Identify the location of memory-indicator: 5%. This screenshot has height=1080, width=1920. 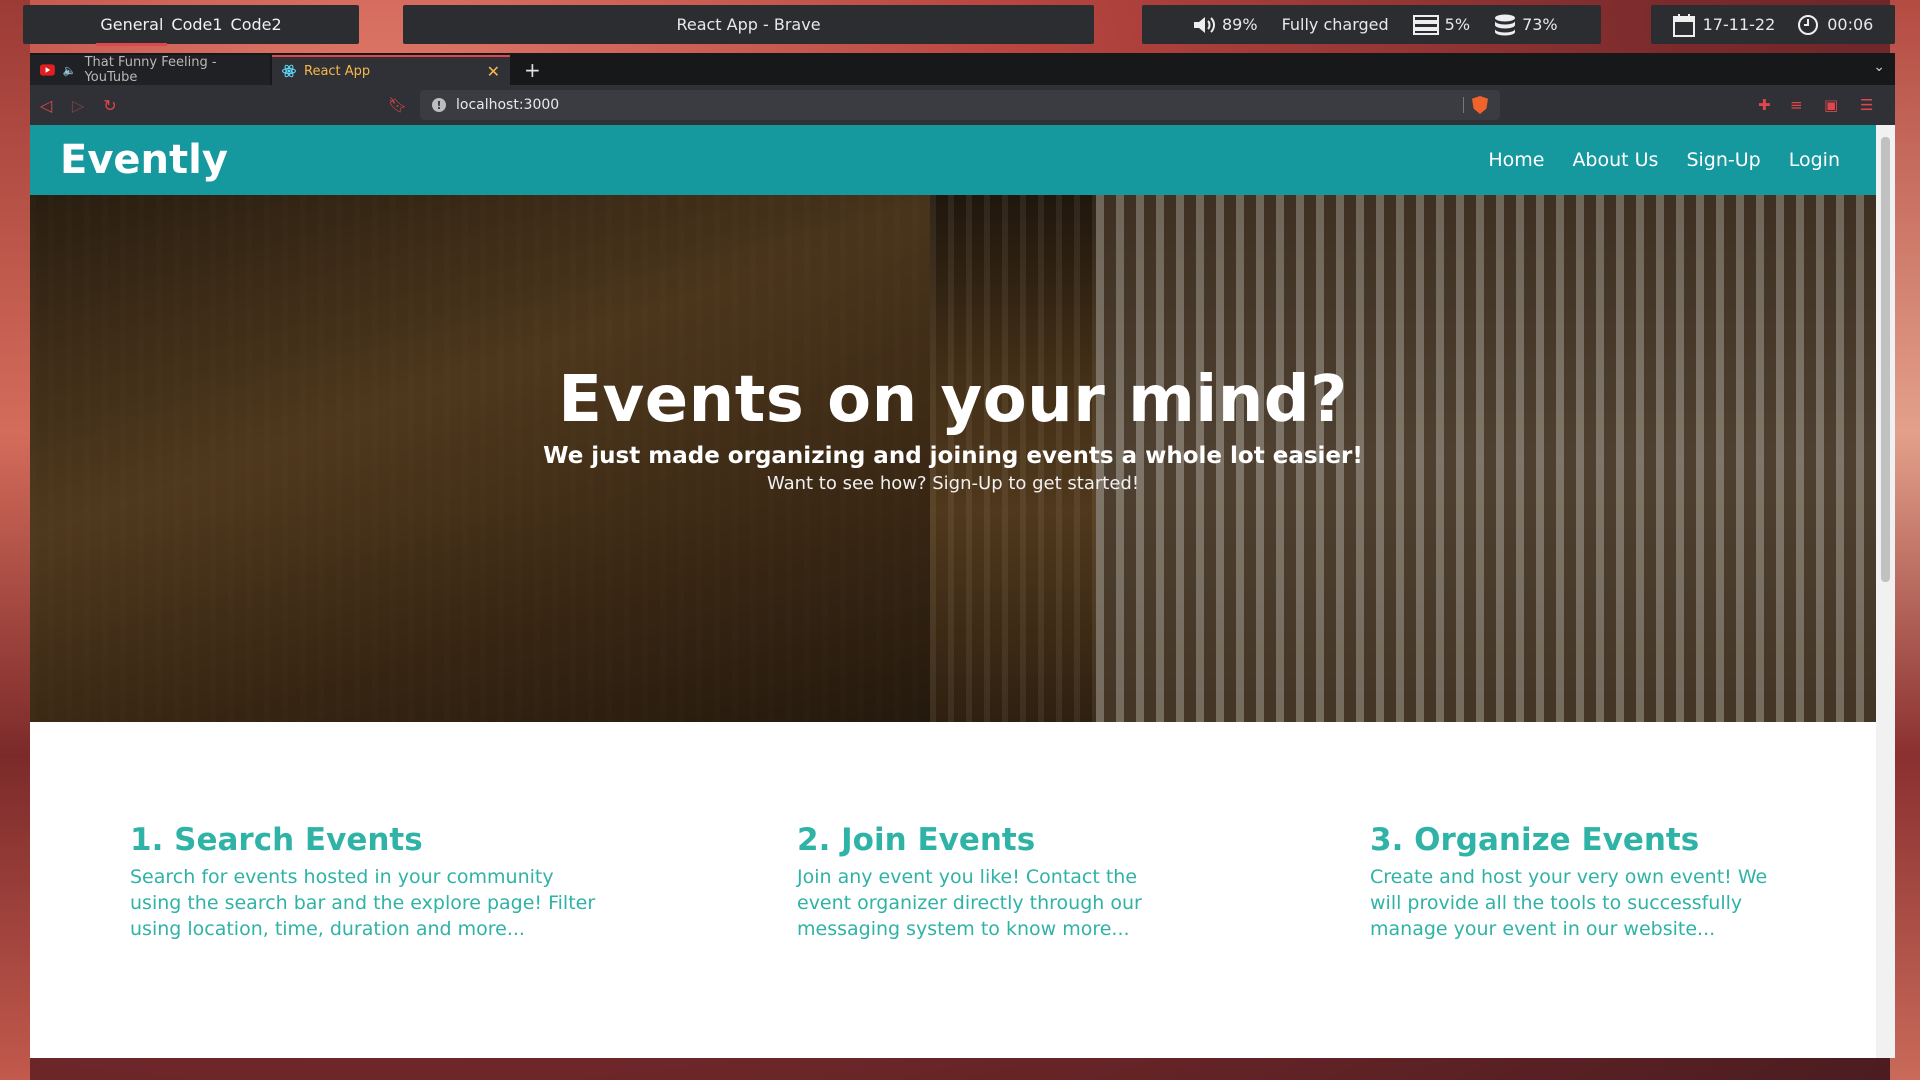
(1441, 24).